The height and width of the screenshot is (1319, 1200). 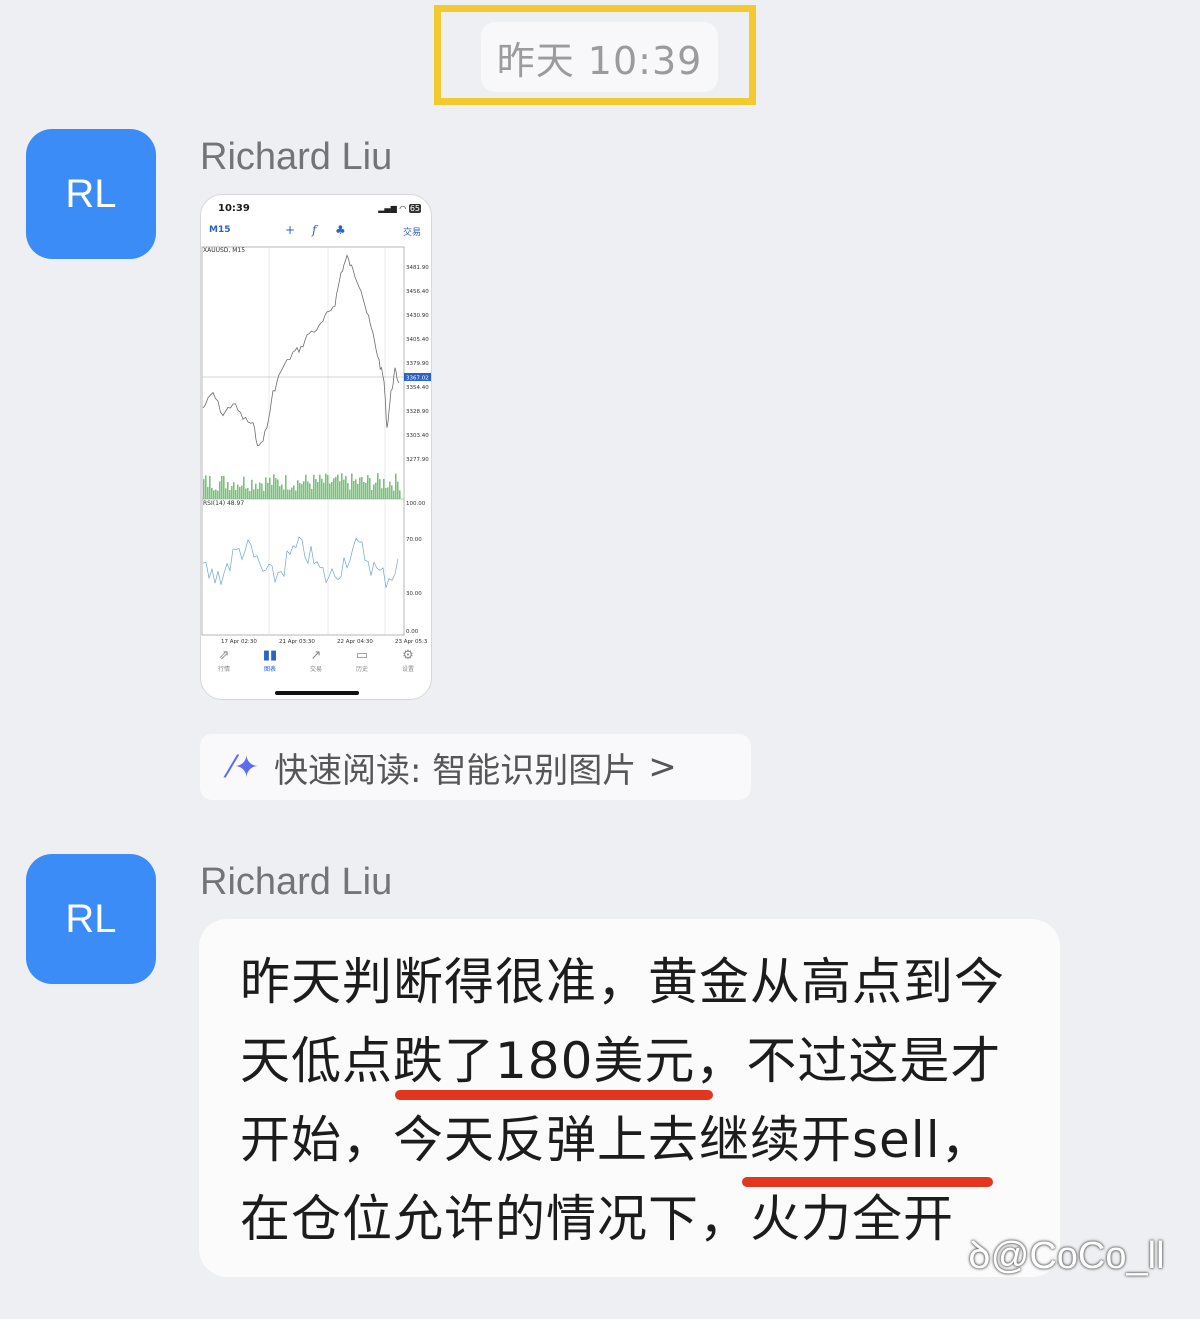 What do you see at coordinates (599, 60) in the screenshot?
I see `timestamp-text: 昨天 10:39` at bounding box center [599, 60].